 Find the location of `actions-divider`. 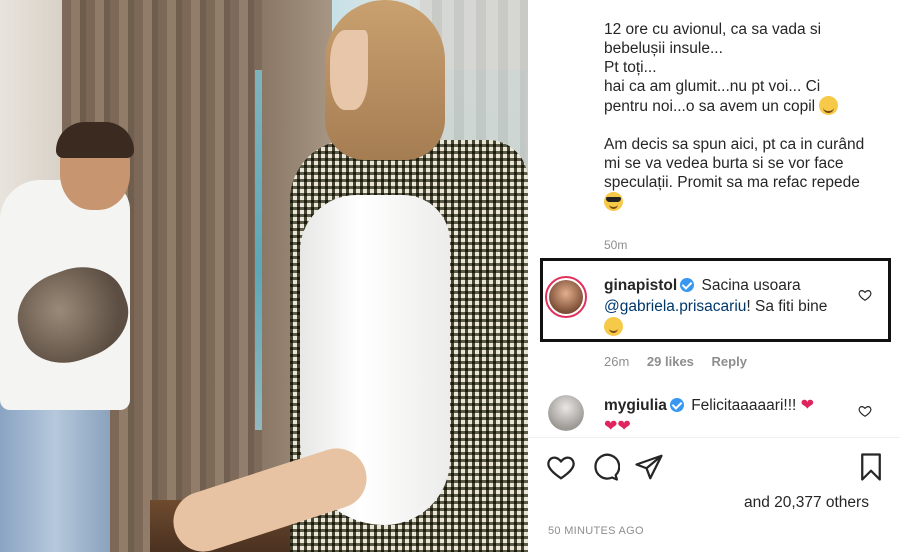

actions-divider is located at coordinates (714, 437).